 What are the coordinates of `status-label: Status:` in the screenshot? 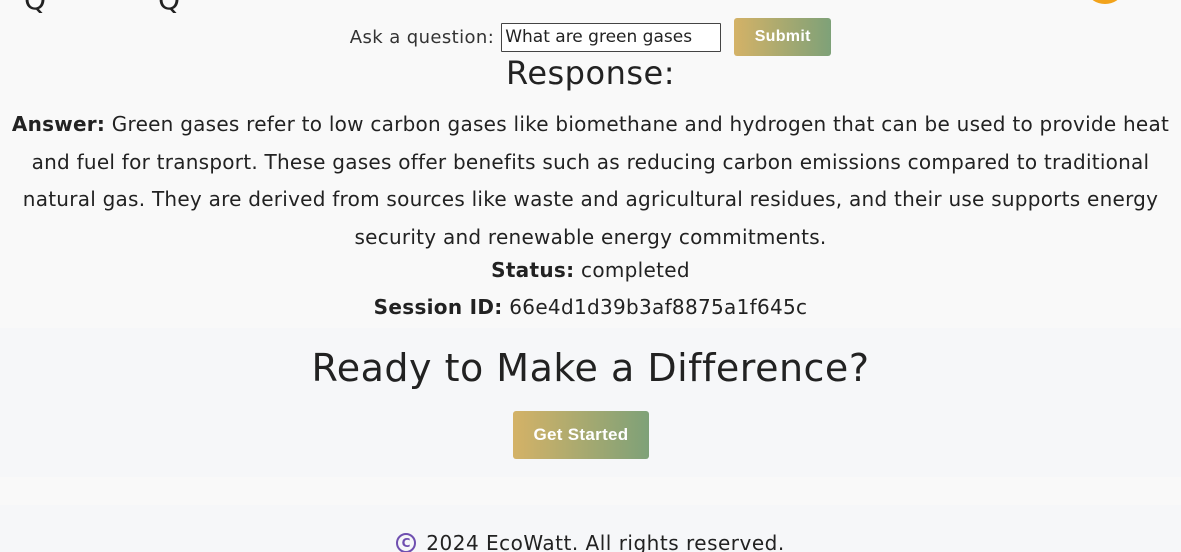 It's located at (533, 270).